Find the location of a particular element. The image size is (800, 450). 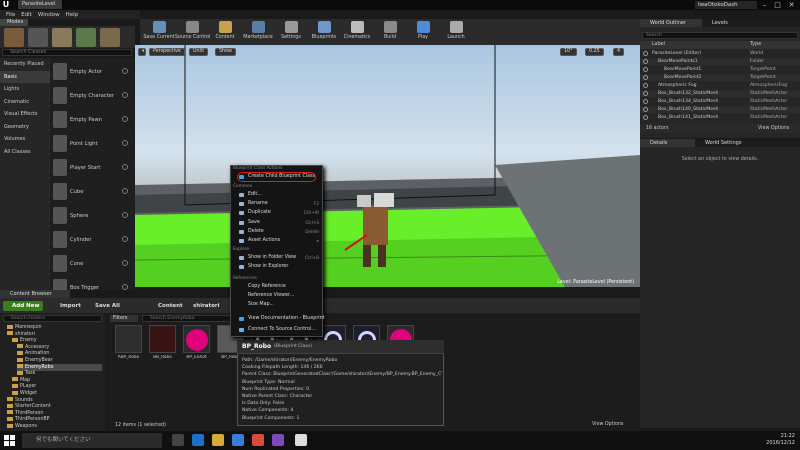

modes-tab: Modes is located at coordinates (14, 22).